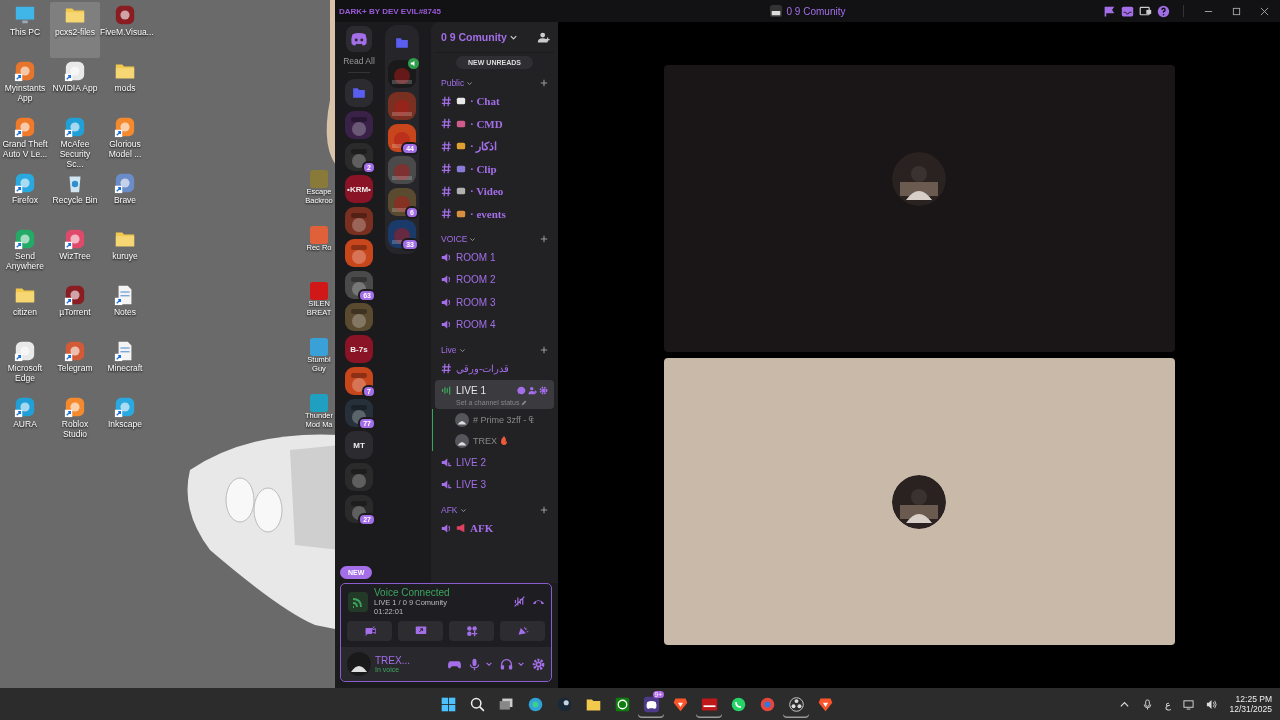  I want to click on server-name-button: 0 9 Comunity, so click(474, 37).